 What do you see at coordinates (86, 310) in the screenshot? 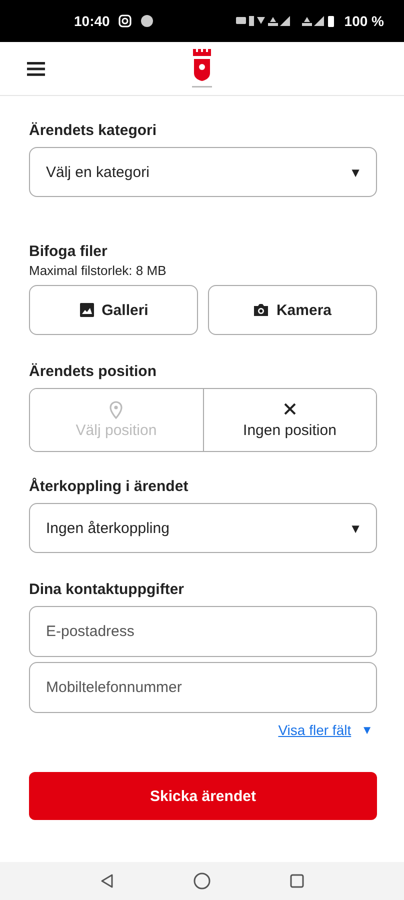
I see `image-icon` at bounding box center [86, 310].